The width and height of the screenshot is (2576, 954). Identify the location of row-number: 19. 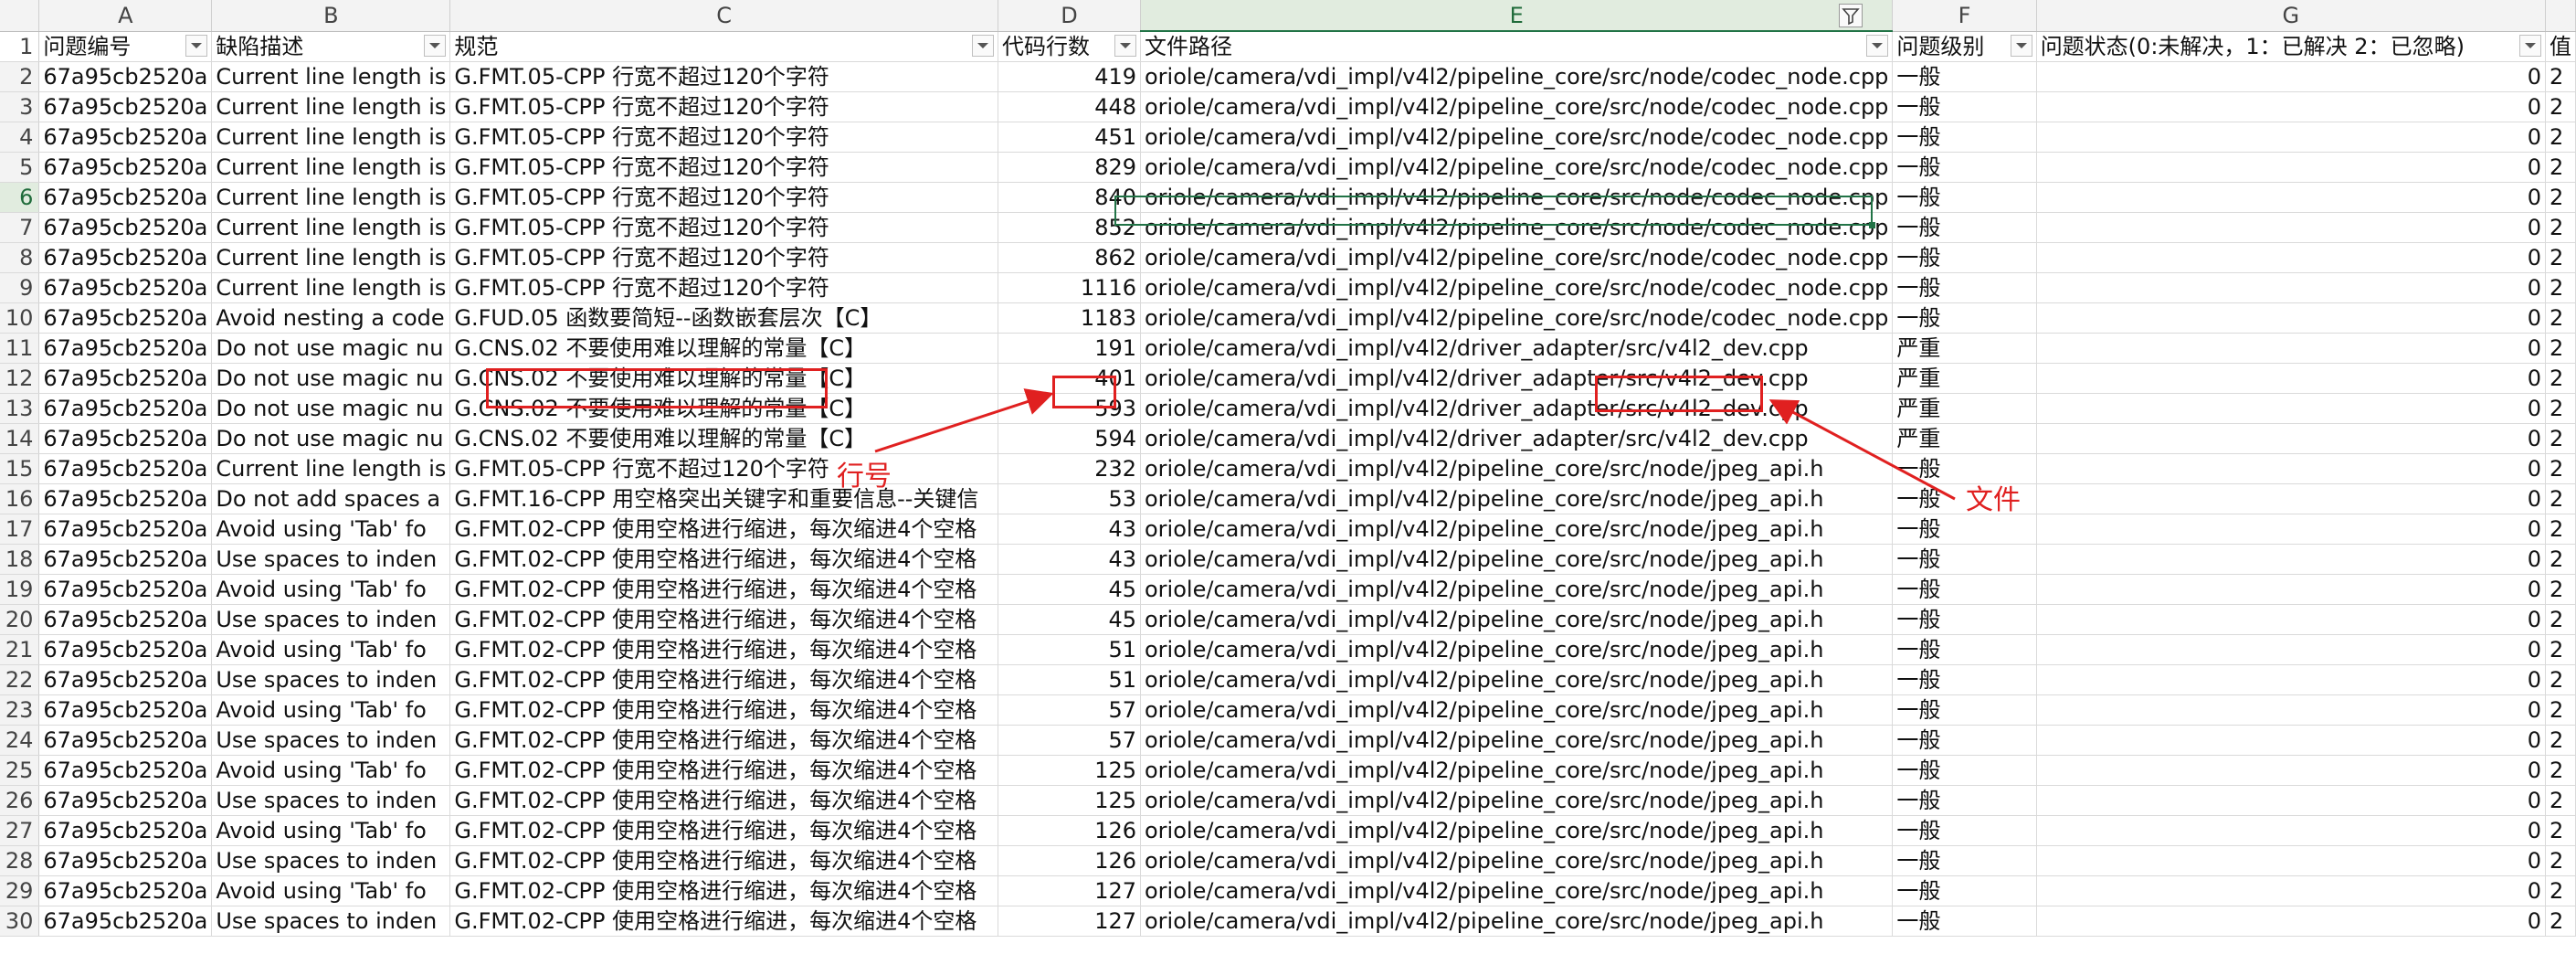
(20, 590).